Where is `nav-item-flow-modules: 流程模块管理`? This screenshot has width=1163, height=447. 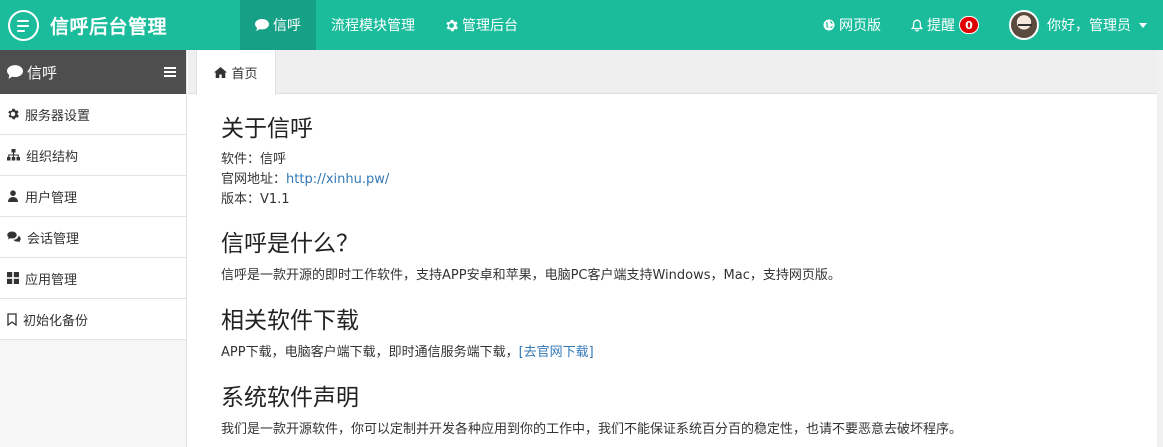
nav-item-flow-modules: 流程模块管理 is located at coordinates (373, 25).